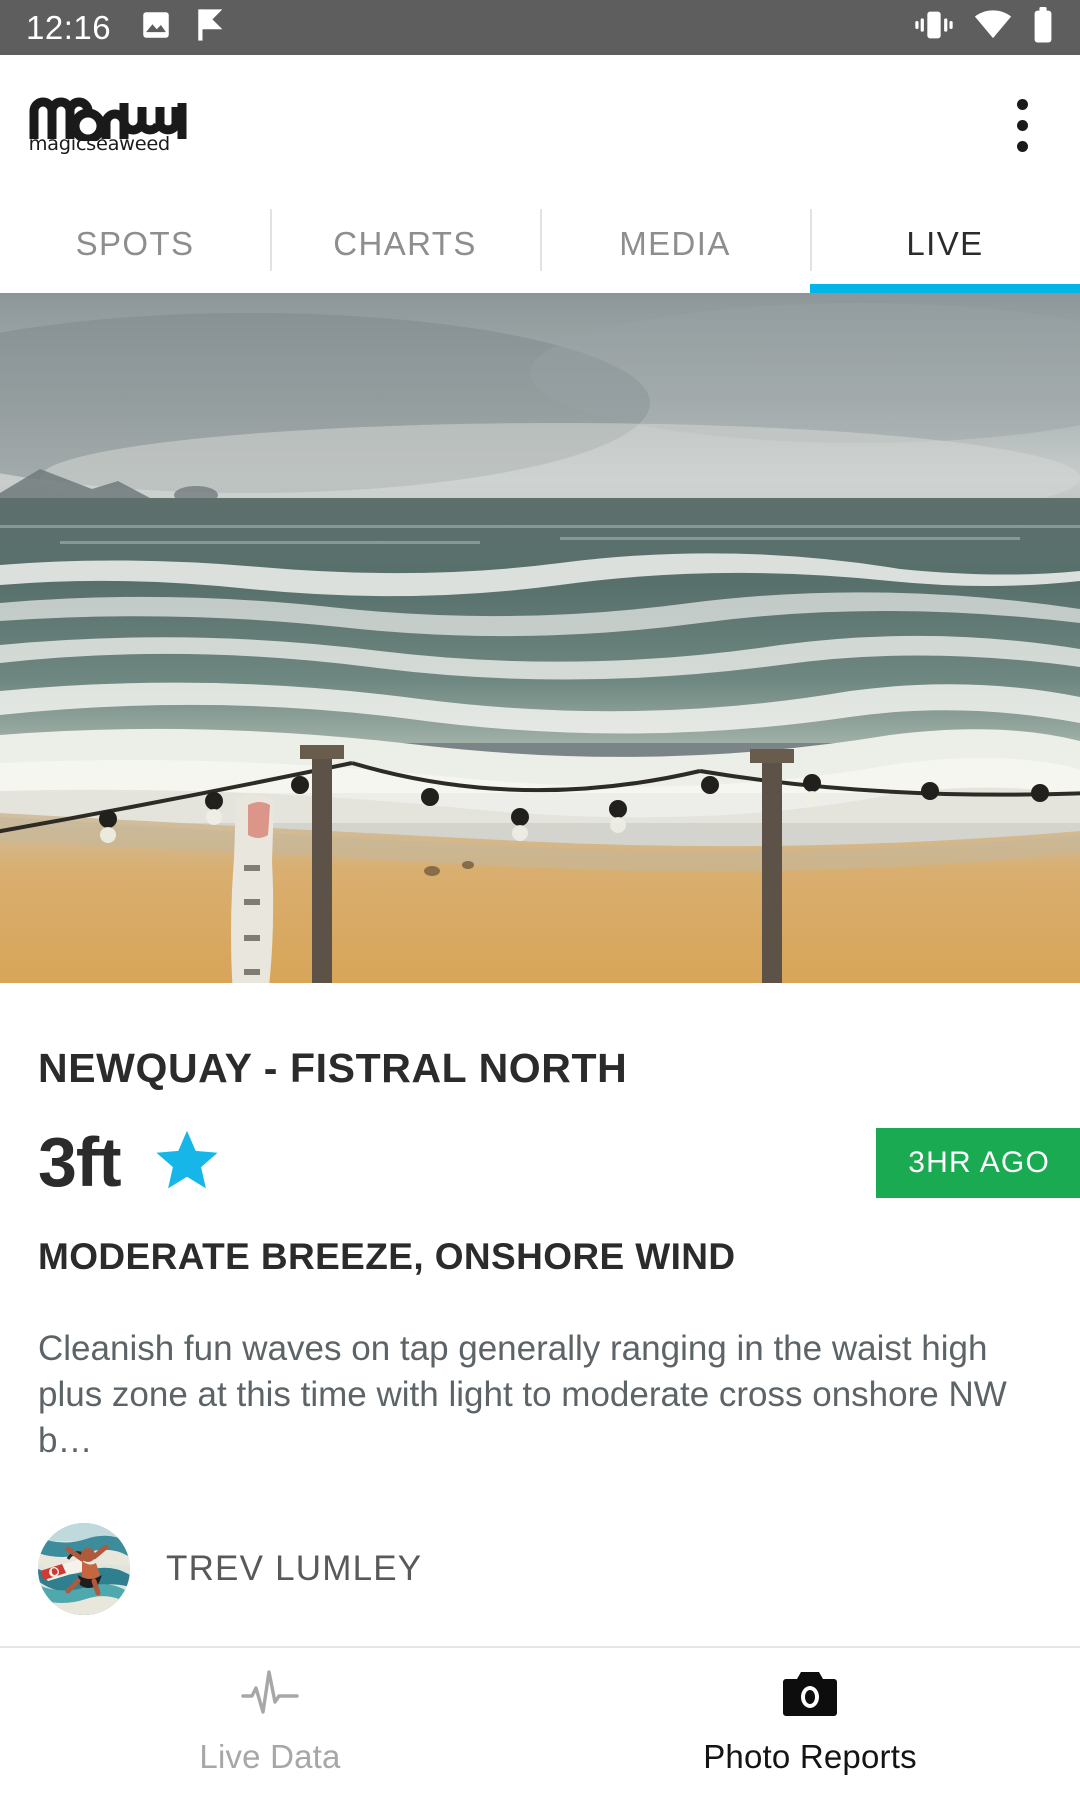  I want to click on overflow-menu-icon, so click(1022, 125).